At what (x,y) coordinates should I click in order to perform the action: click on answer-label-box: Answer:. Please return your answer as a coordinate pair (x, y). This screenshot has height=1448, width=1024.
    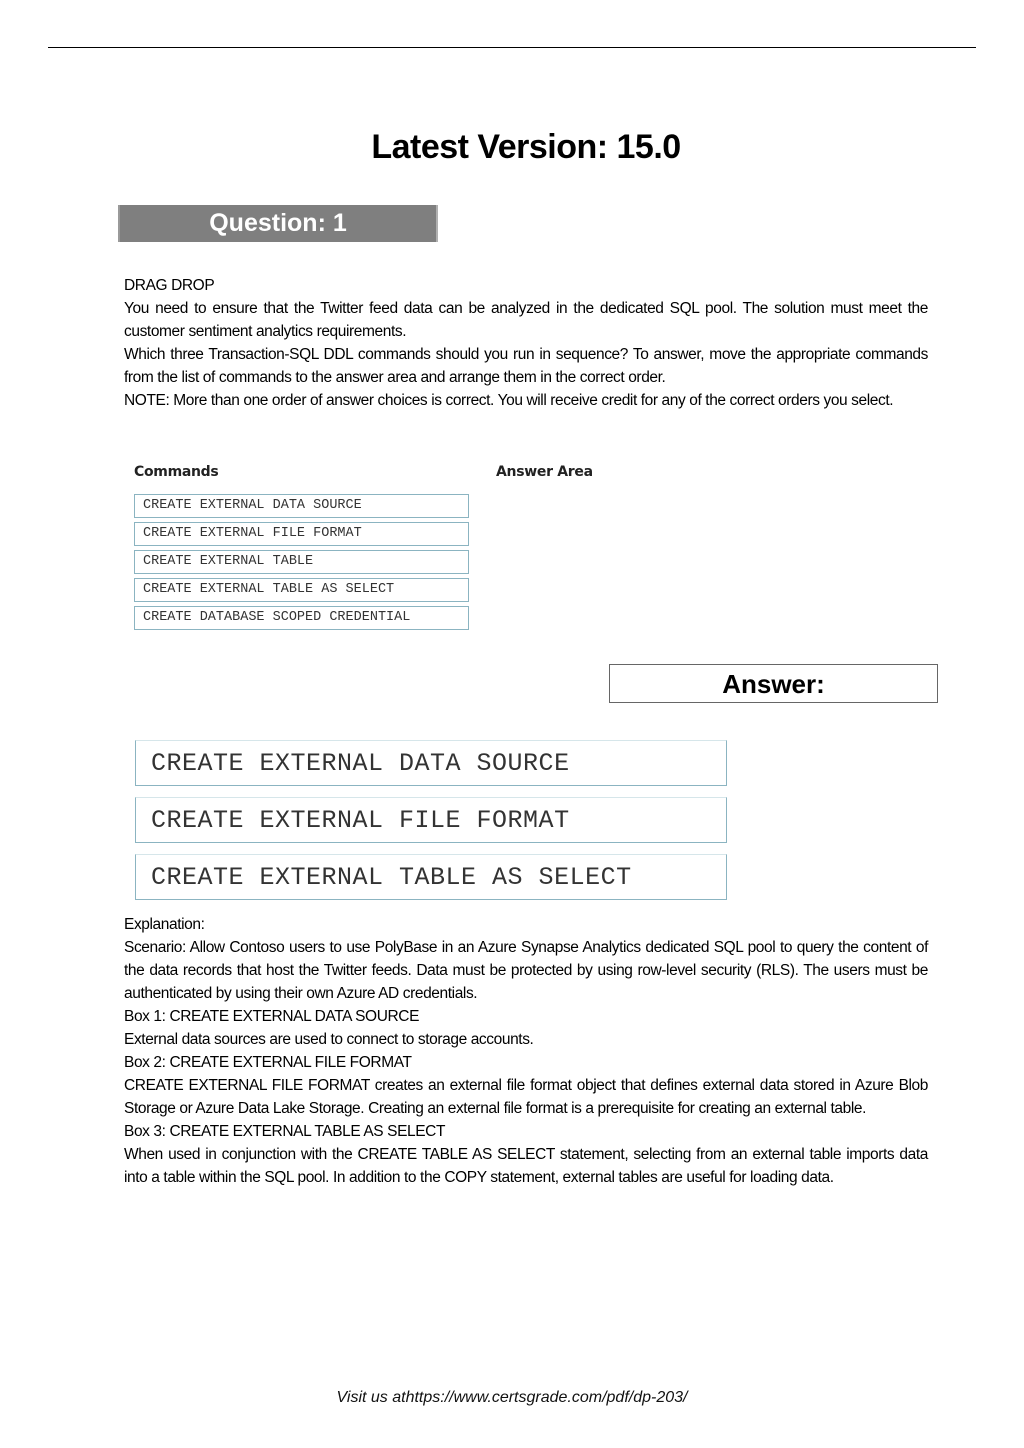
    Looking at the image, I should click on (773, 683).